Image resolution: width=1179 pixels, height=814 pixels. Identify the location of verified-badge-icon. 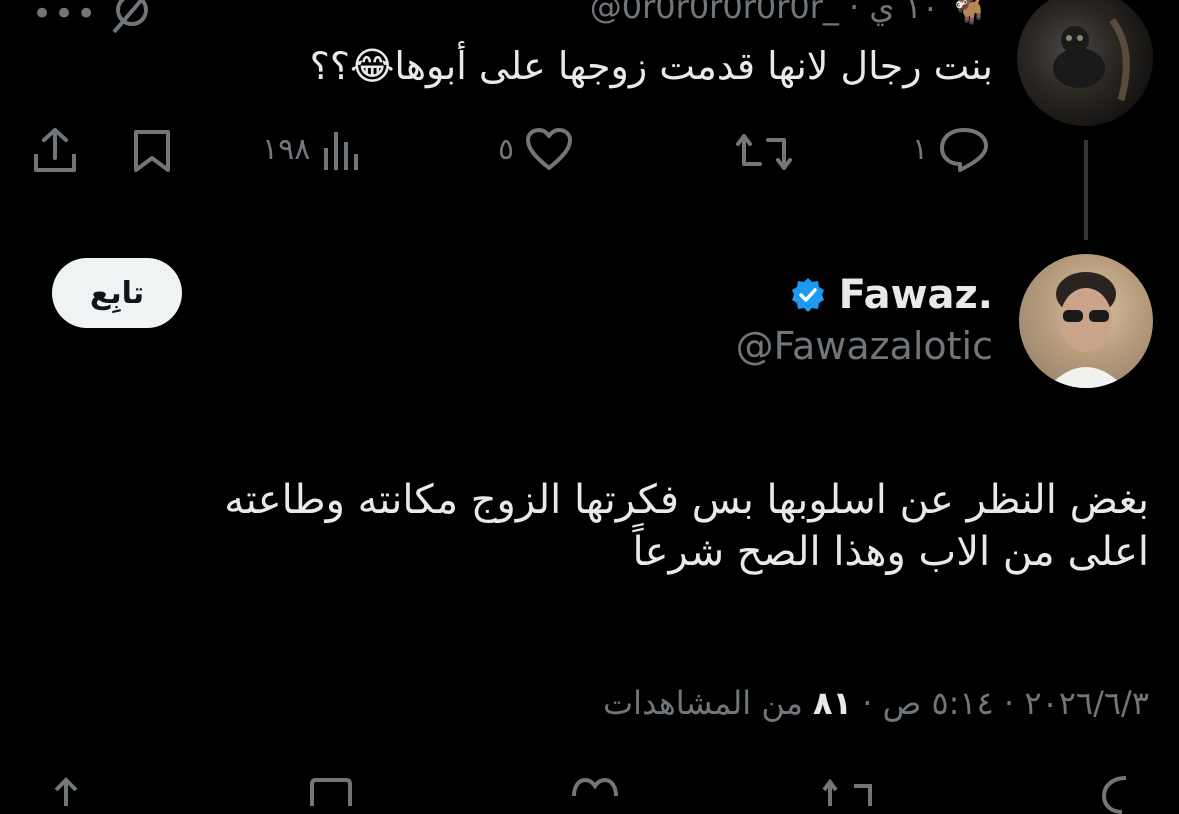
(808, 295).